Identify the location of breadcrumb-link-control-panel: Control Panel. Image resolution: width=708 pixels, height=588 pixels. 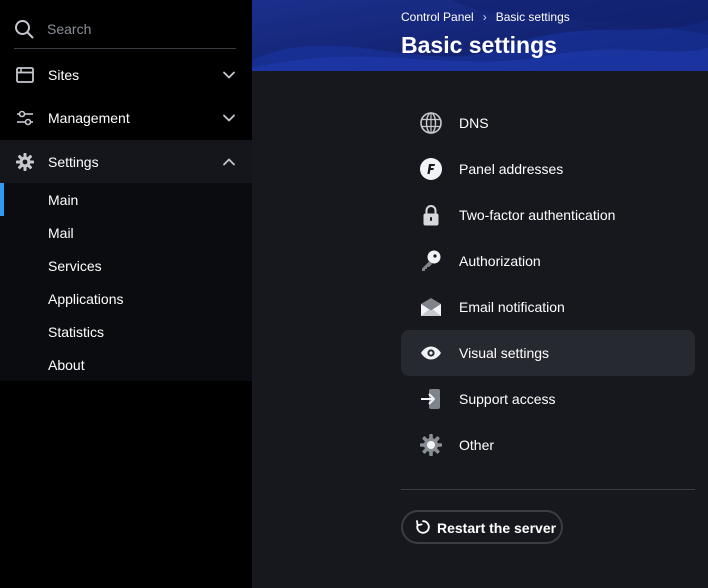
(437, 17).